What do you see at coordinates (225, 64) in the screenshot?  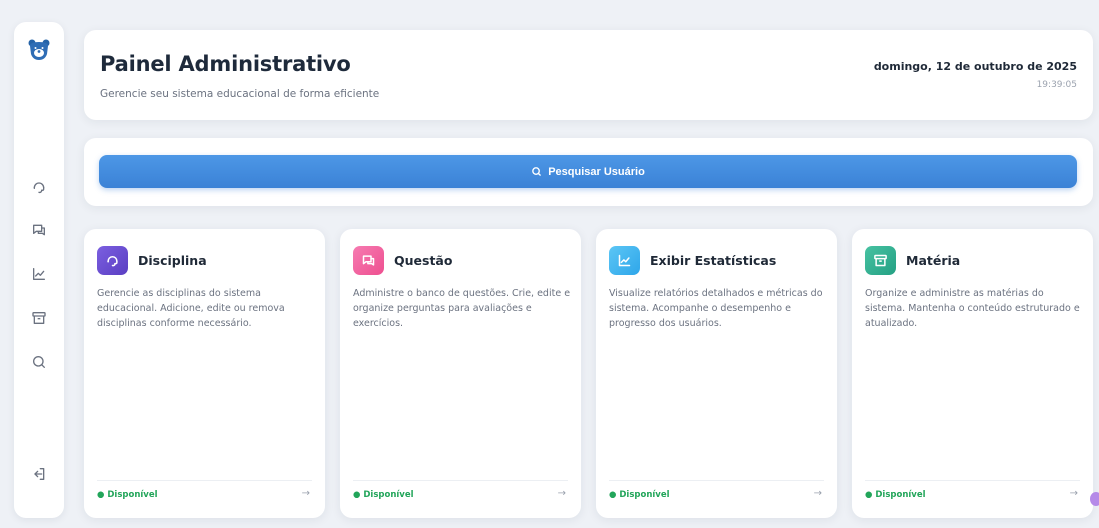 I see `page-title: Painel Administrativo` at bounding box center [225, 64].